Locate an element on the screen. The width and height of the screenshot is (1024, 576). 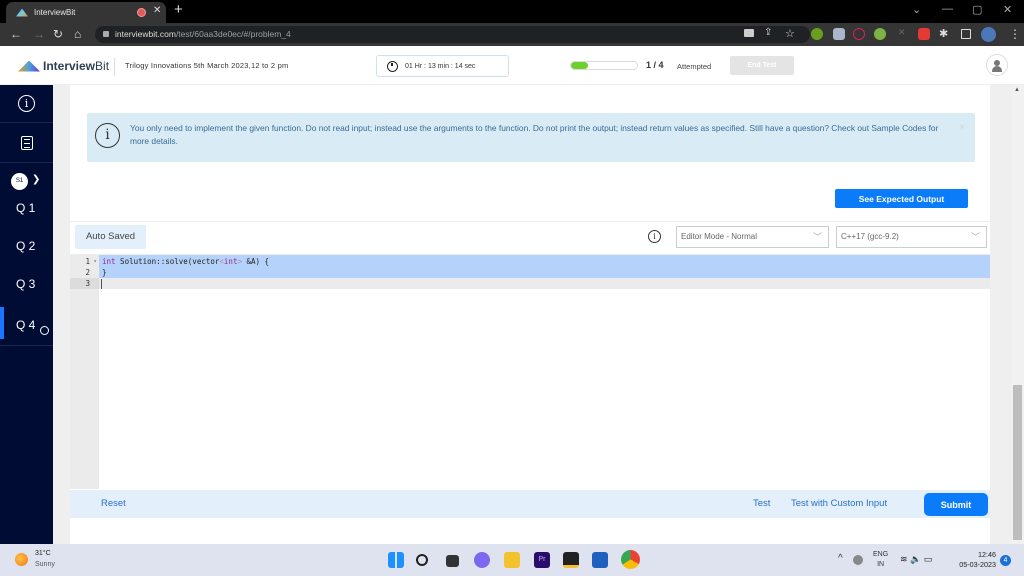
share-icon: ⇪ is located at coordinates (768, 32).